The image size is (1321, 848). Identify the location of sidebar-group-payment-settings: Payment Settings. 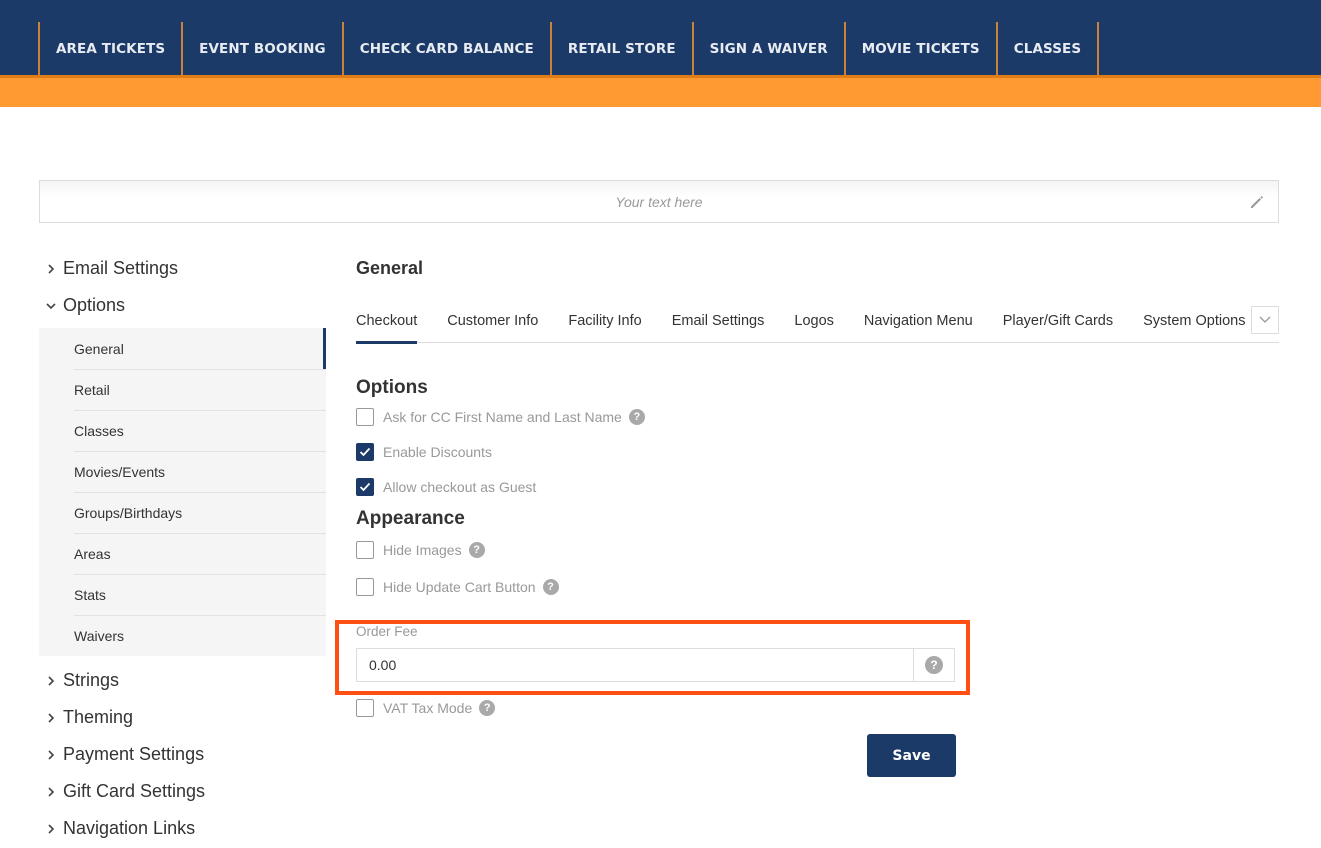
(182, 754).